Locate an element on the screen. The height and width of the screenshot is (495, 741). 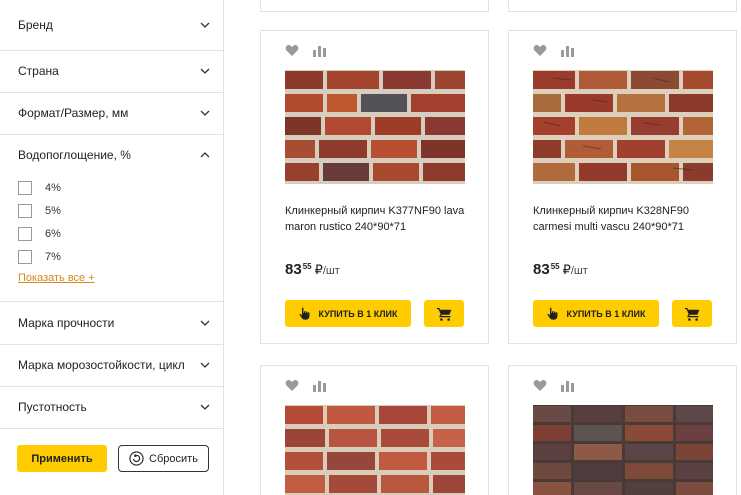
option-label: 7% is located at coordinates (53, 256).